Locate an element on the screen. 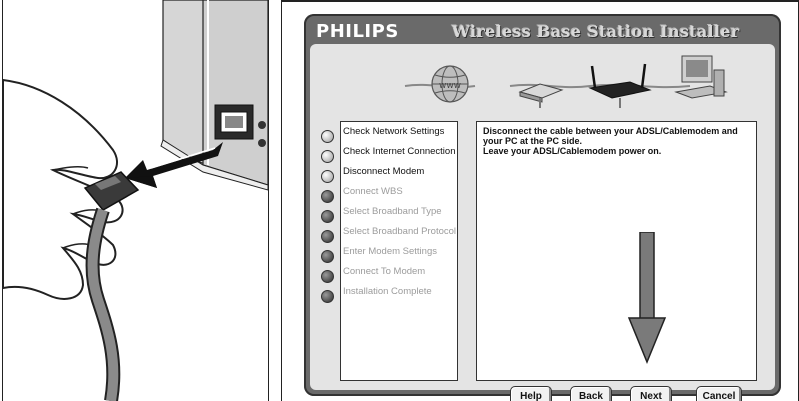 This screenshot has height=401, width=799. network-illustration: www is located at coordinates (566, 81).